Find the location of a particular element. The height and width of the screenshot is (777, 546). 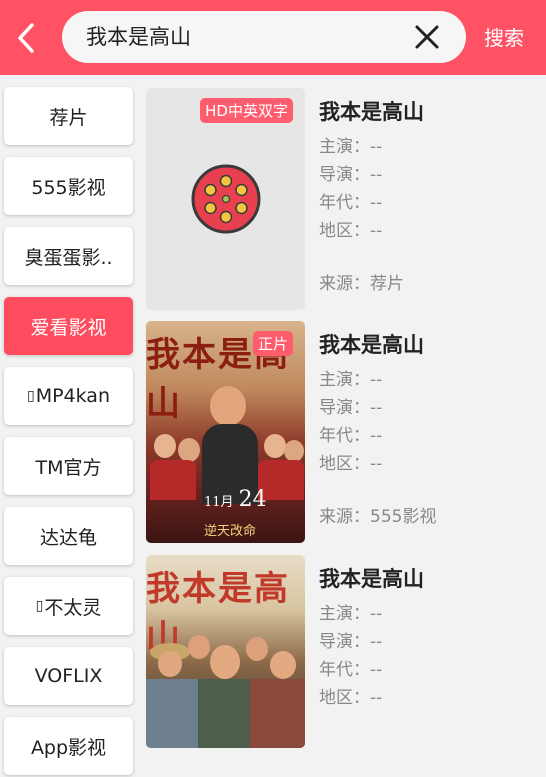

source-label: 555影视 is located at coordinates (68, 187).